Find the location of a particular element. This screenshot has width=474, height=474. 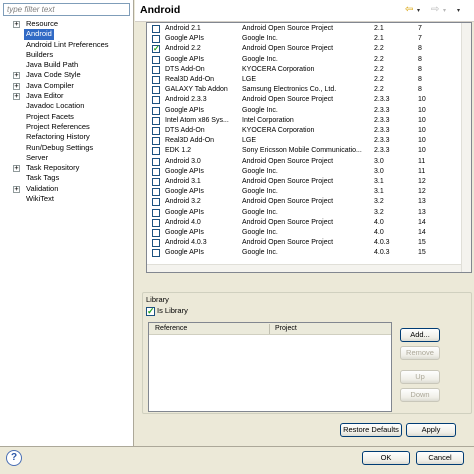

tree-item: WikiText is located at coordinates (66, 199).